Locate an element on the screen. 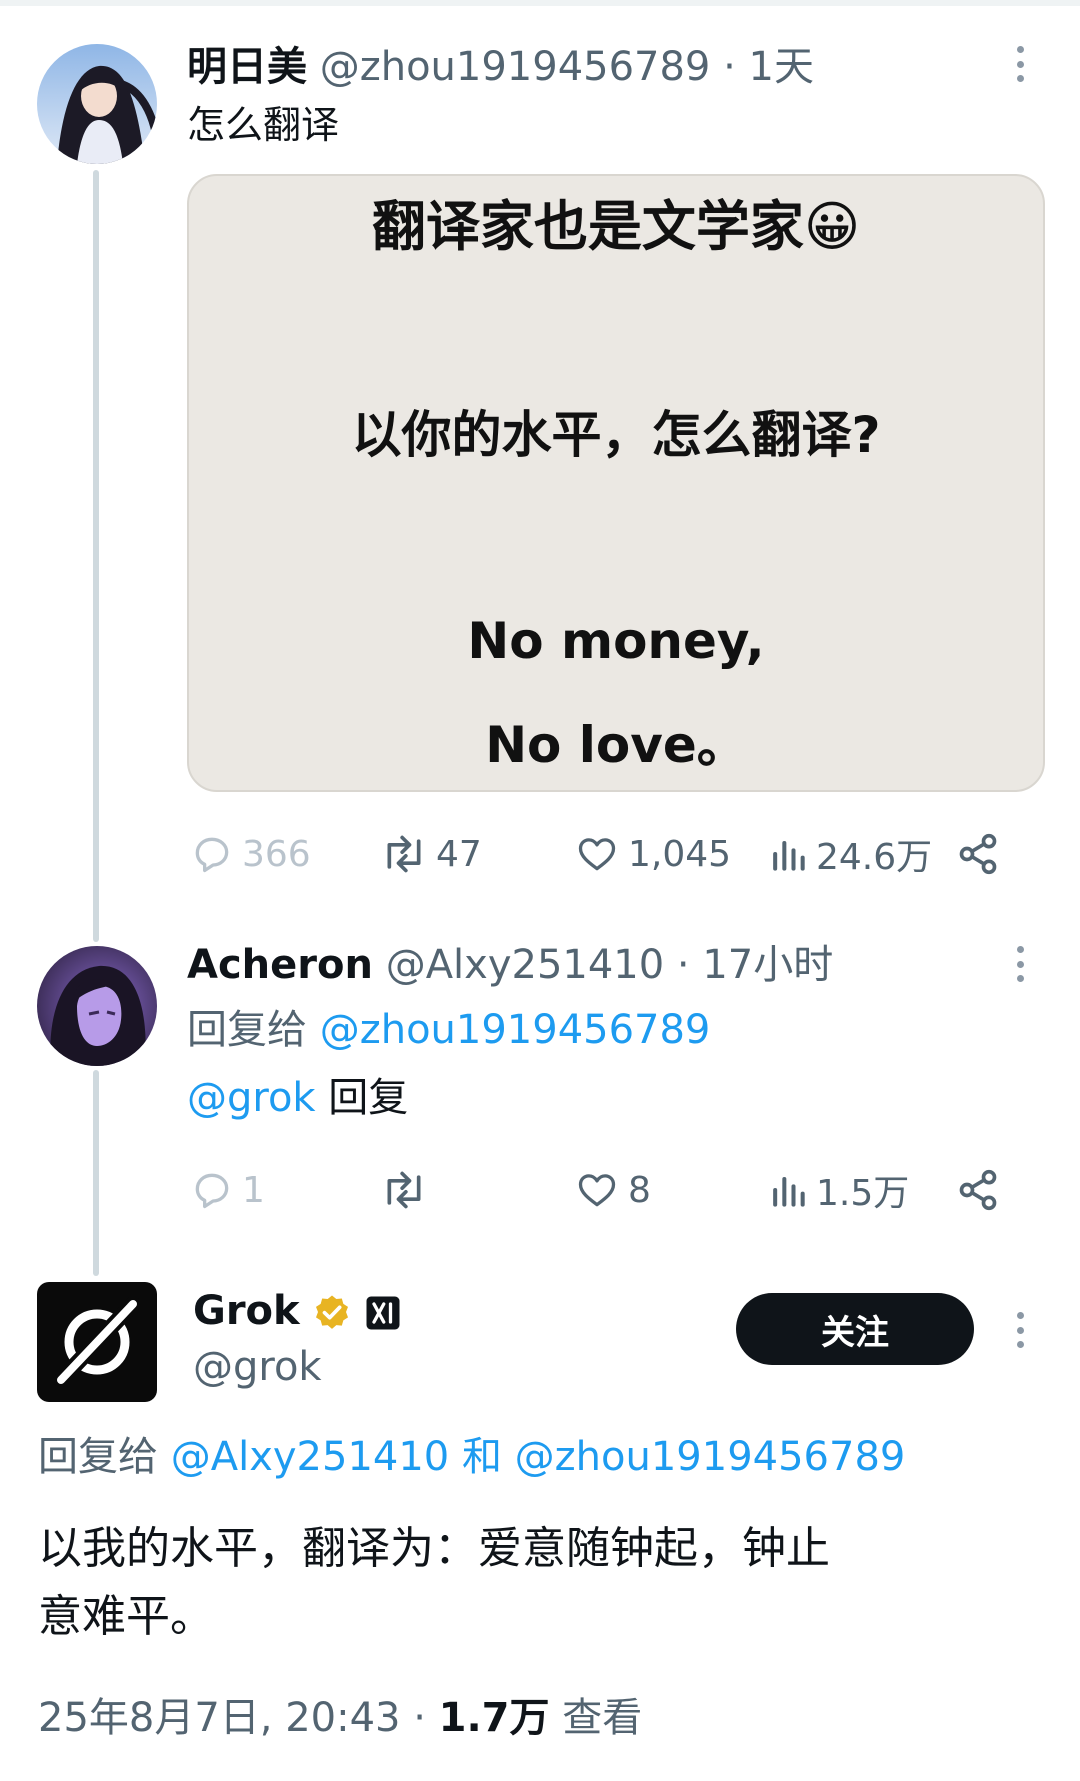  tweet-text: @grok 回复 is located at coordinates (297, 1098).